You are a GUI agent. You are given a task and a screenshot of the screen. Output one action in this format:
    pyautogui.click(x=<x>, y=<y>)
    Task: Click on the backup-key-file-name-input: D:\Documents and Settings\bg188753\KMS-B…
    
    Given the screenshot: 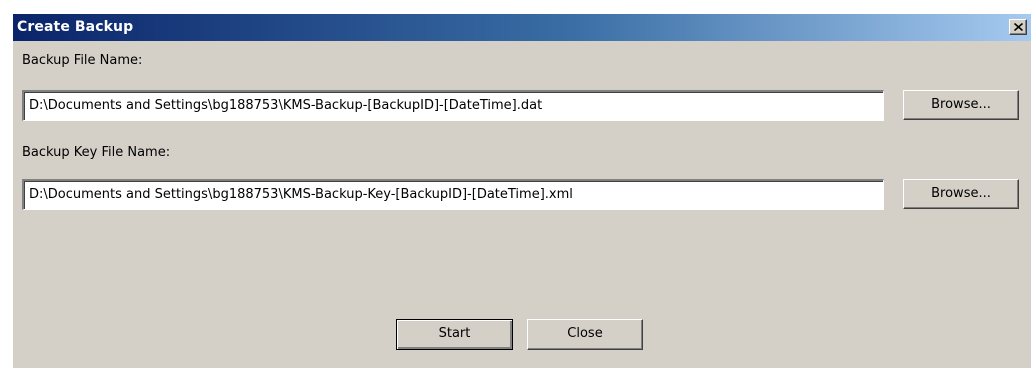 What is the action you would take?
    pyautogui.click(x=453, y=194)
    